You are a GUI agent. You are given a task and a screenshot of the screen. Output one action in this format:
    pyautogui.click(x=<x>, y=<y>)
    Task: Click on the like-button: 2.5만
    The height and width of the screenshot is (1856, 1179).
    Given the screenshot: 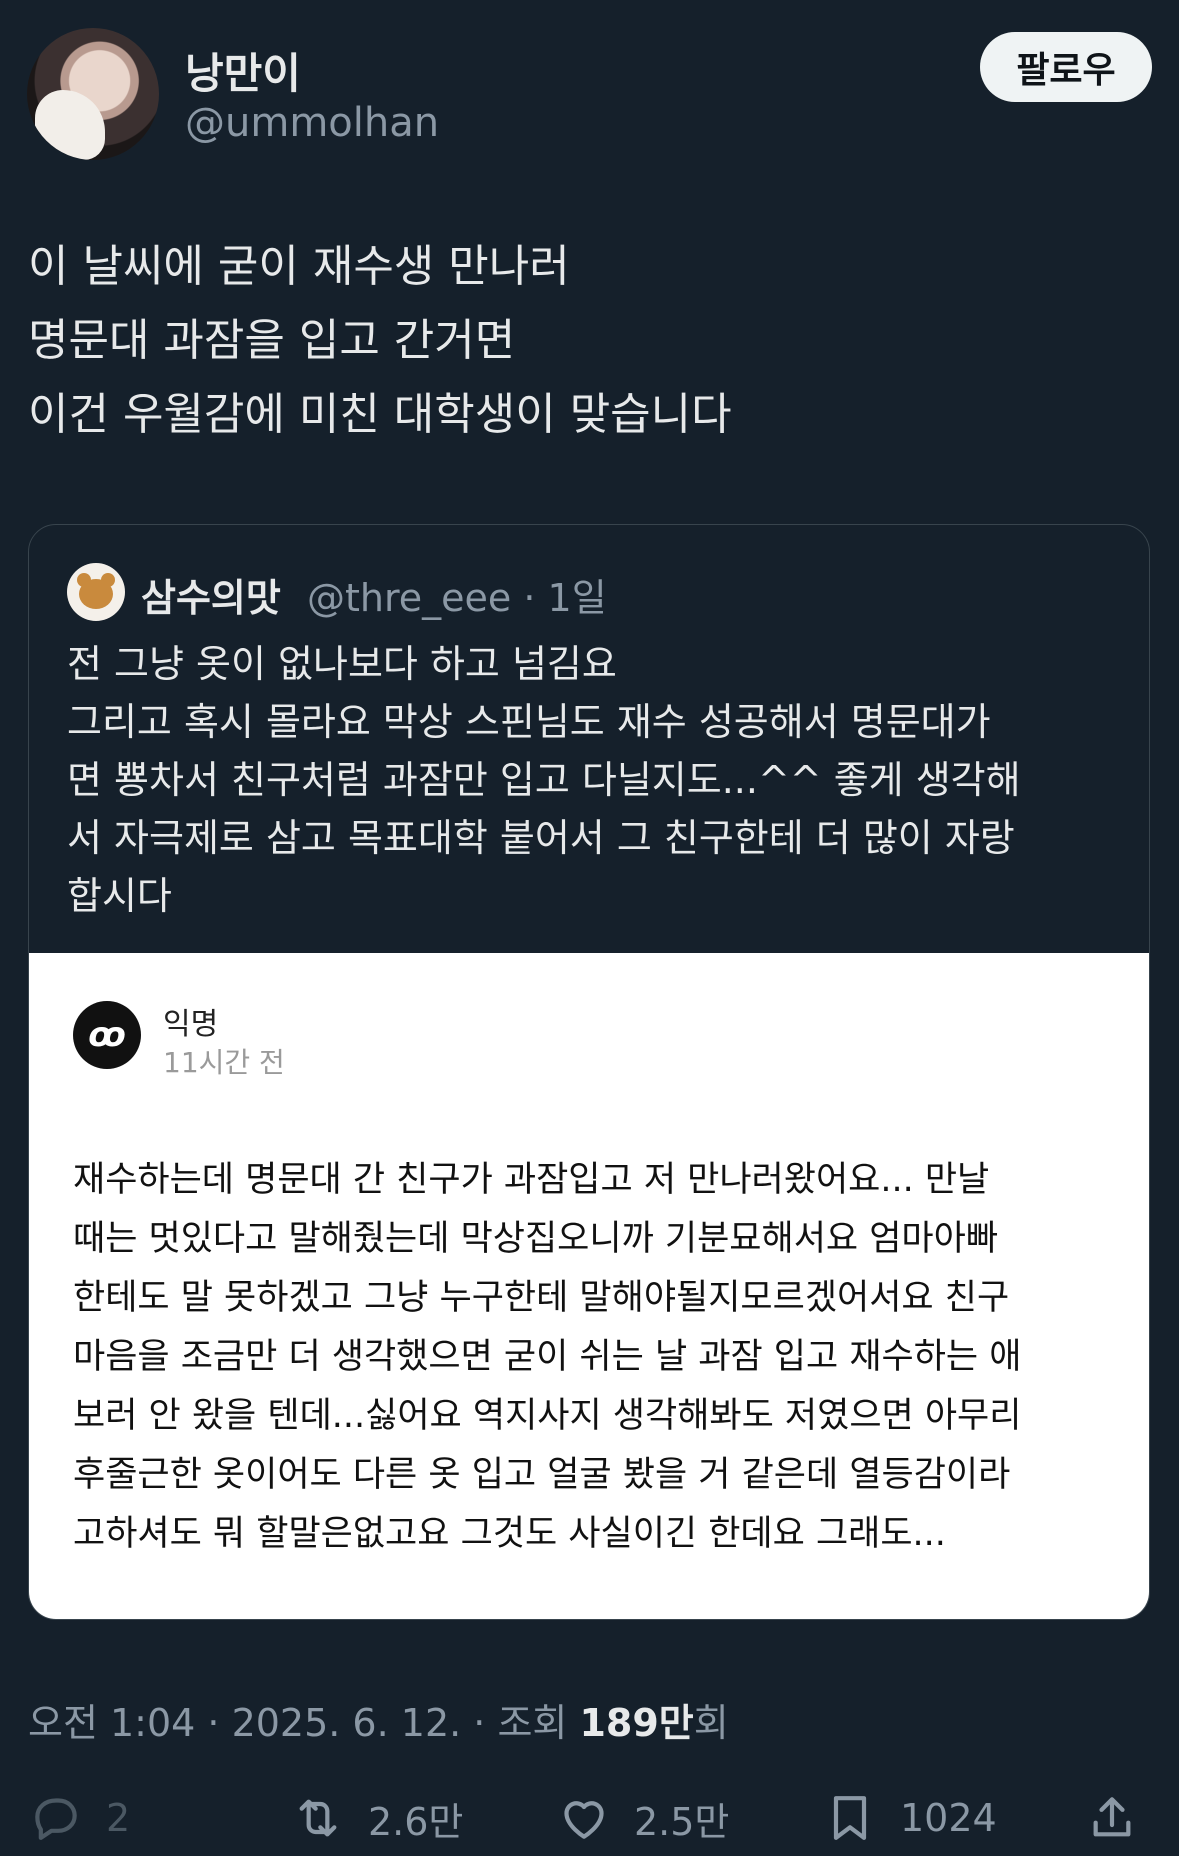 What is the action you would take?
    pyautogui.click(x=642, y=1818)
    